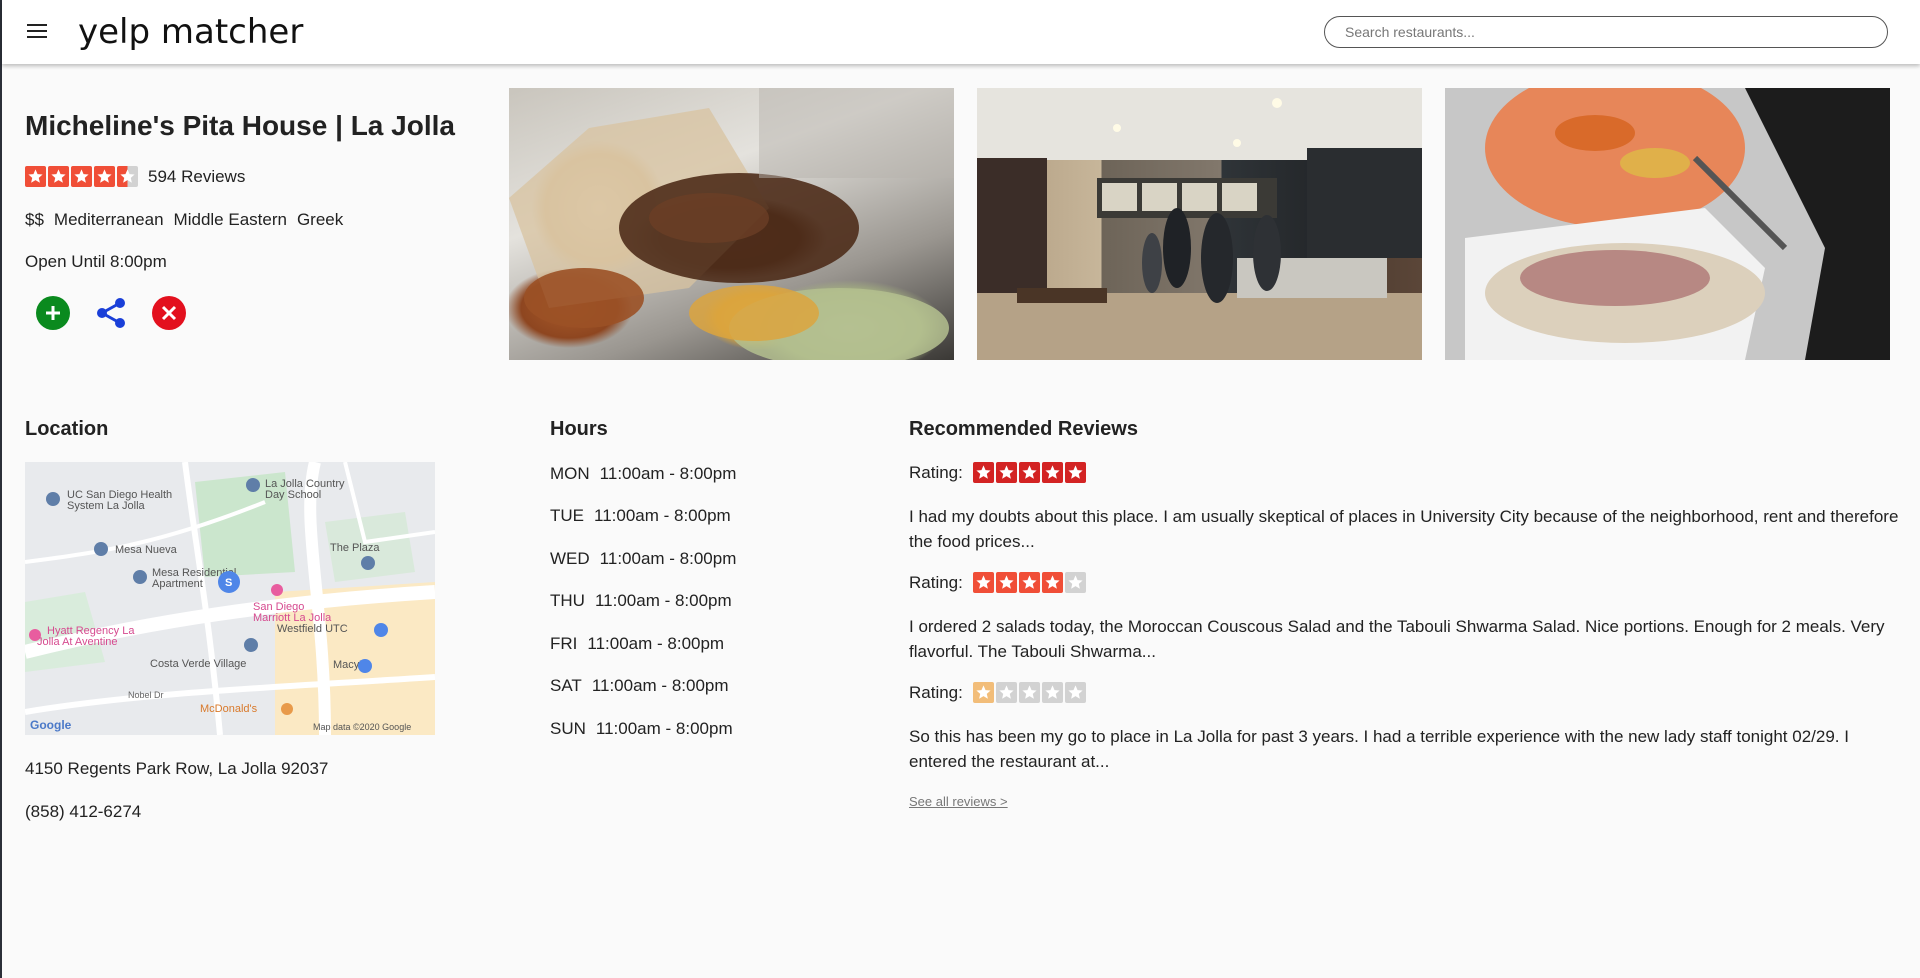 Image resolution: width=1920 pixels, height=978 pixels. What do you see at coordinates (96, 261) in the screenshot?
I see `open-status: Open Until 8:00pm` at bounding box center [96, 261].